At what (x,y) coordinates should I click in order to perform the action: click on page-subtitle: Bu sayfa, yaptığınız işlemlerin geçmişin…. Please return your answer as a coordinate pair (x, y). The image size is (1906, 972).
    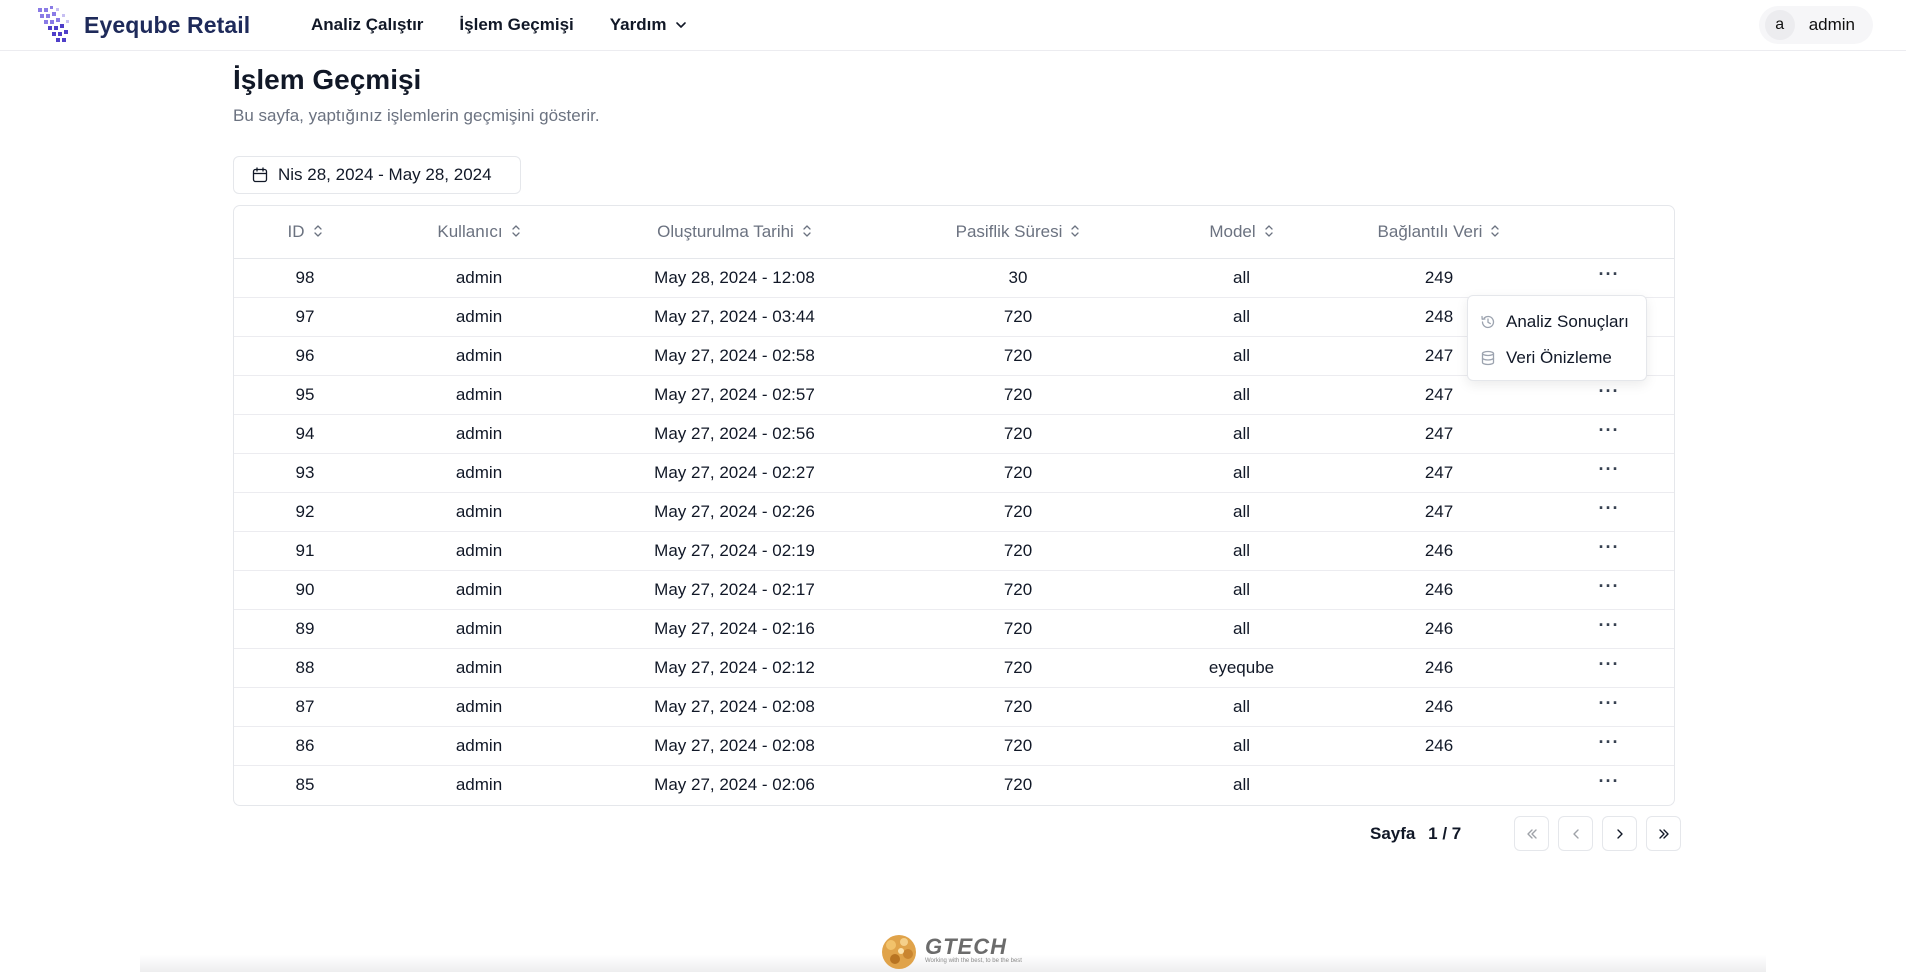
    Looking at the image, I should click on (416, 115).